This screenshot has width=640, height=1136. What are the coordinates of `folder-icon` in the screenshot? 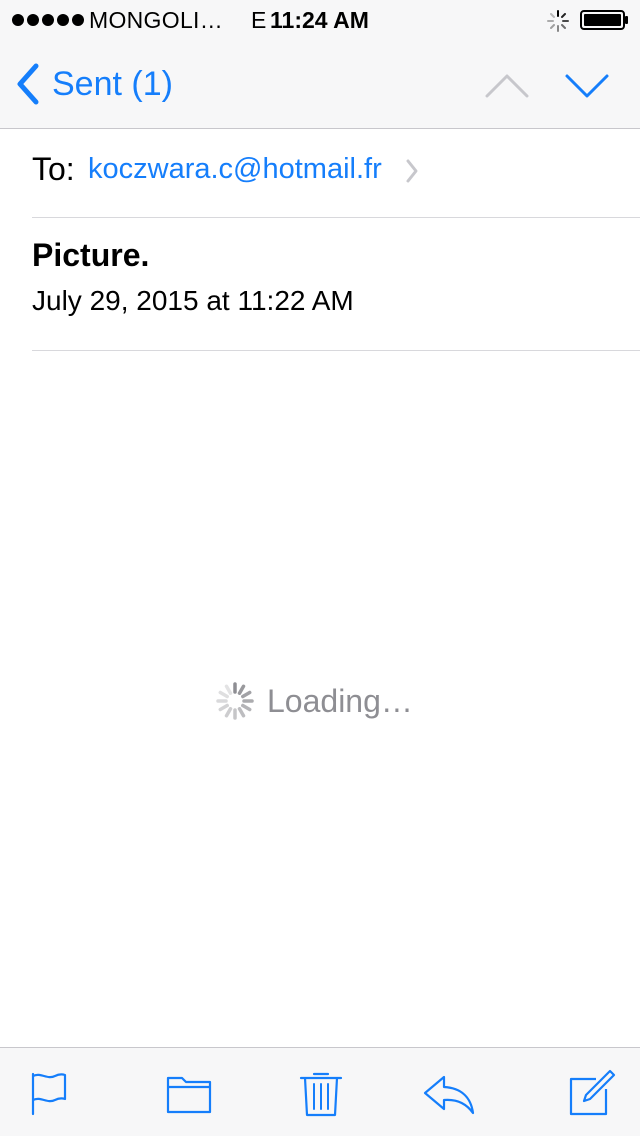 It's located at (189, 1095).